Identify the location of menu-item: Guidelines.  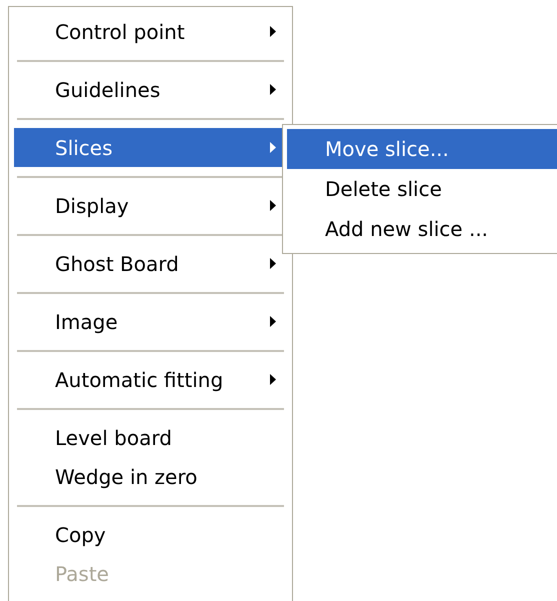
(150, 89).